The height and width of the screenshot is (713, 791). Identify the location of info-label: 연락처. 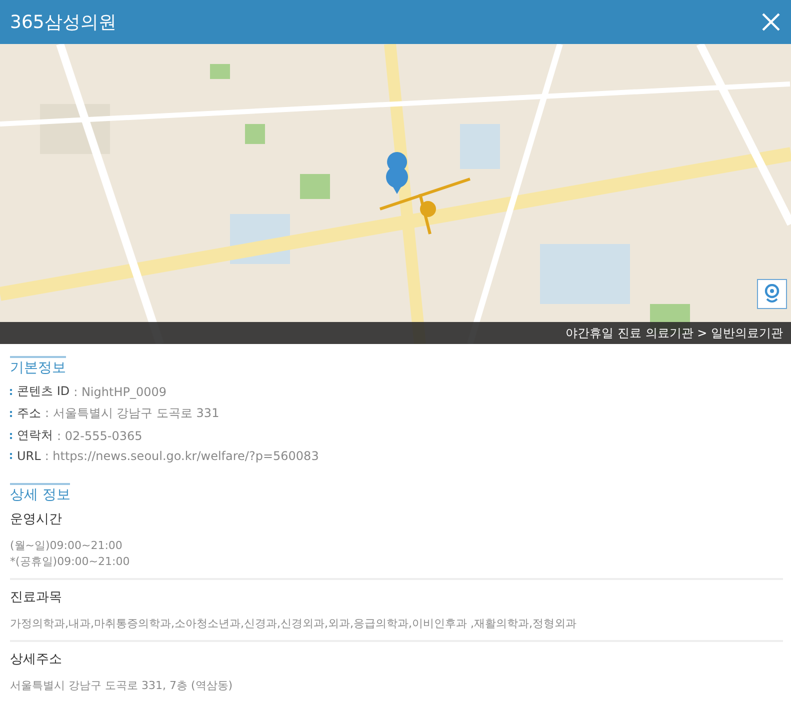
(35, 435).